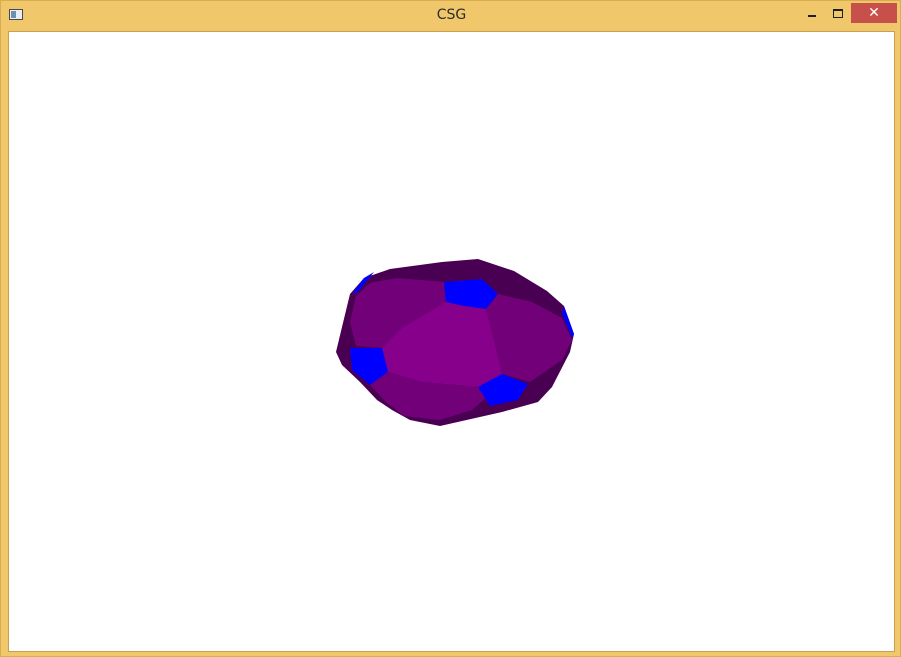  I want to click on title-bar: CSG ✕, so click(451, 16).